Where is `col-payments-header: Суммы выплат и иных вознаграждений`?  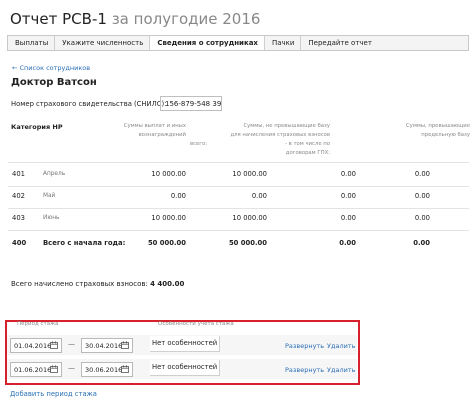 col-payments-header: Суммы выплат и иных вознаграждений is located at coordinates (154, 130).